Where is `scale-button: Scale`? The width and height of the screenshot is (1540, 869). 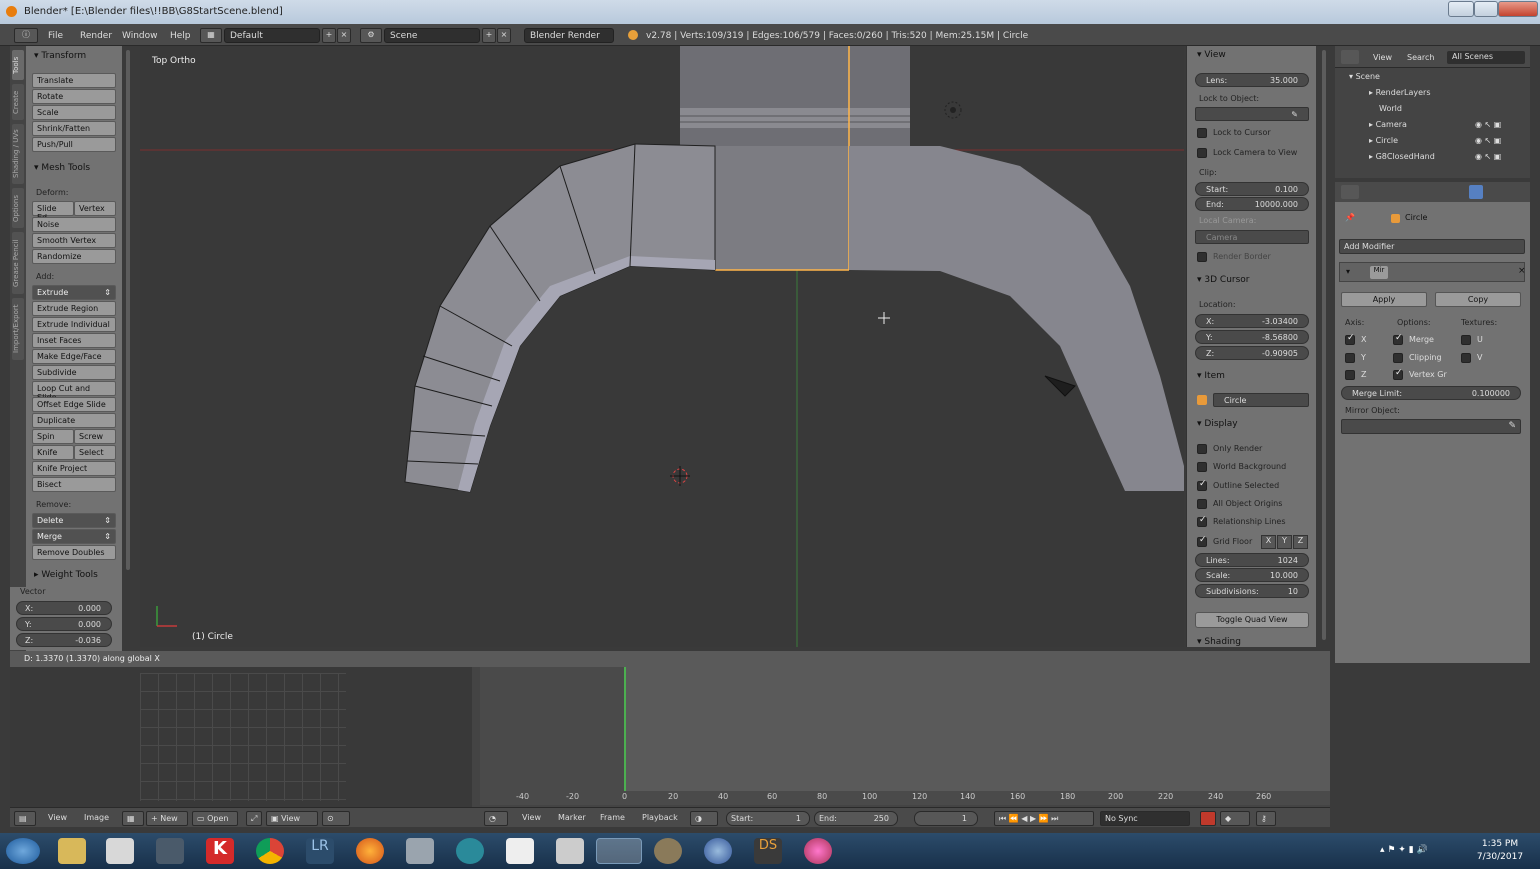 scale-button: Scale is located at coordinates (74, 112).